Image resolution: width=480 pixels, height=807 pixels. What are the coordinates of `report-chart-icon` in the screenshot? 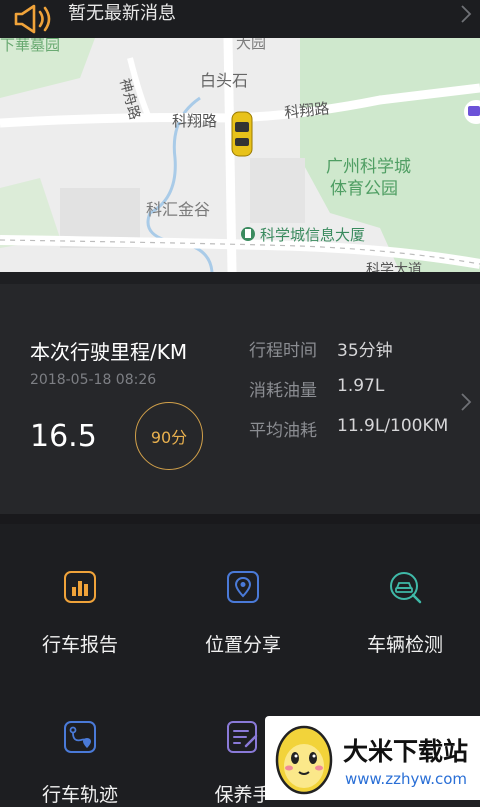 It's located at (80, 587).